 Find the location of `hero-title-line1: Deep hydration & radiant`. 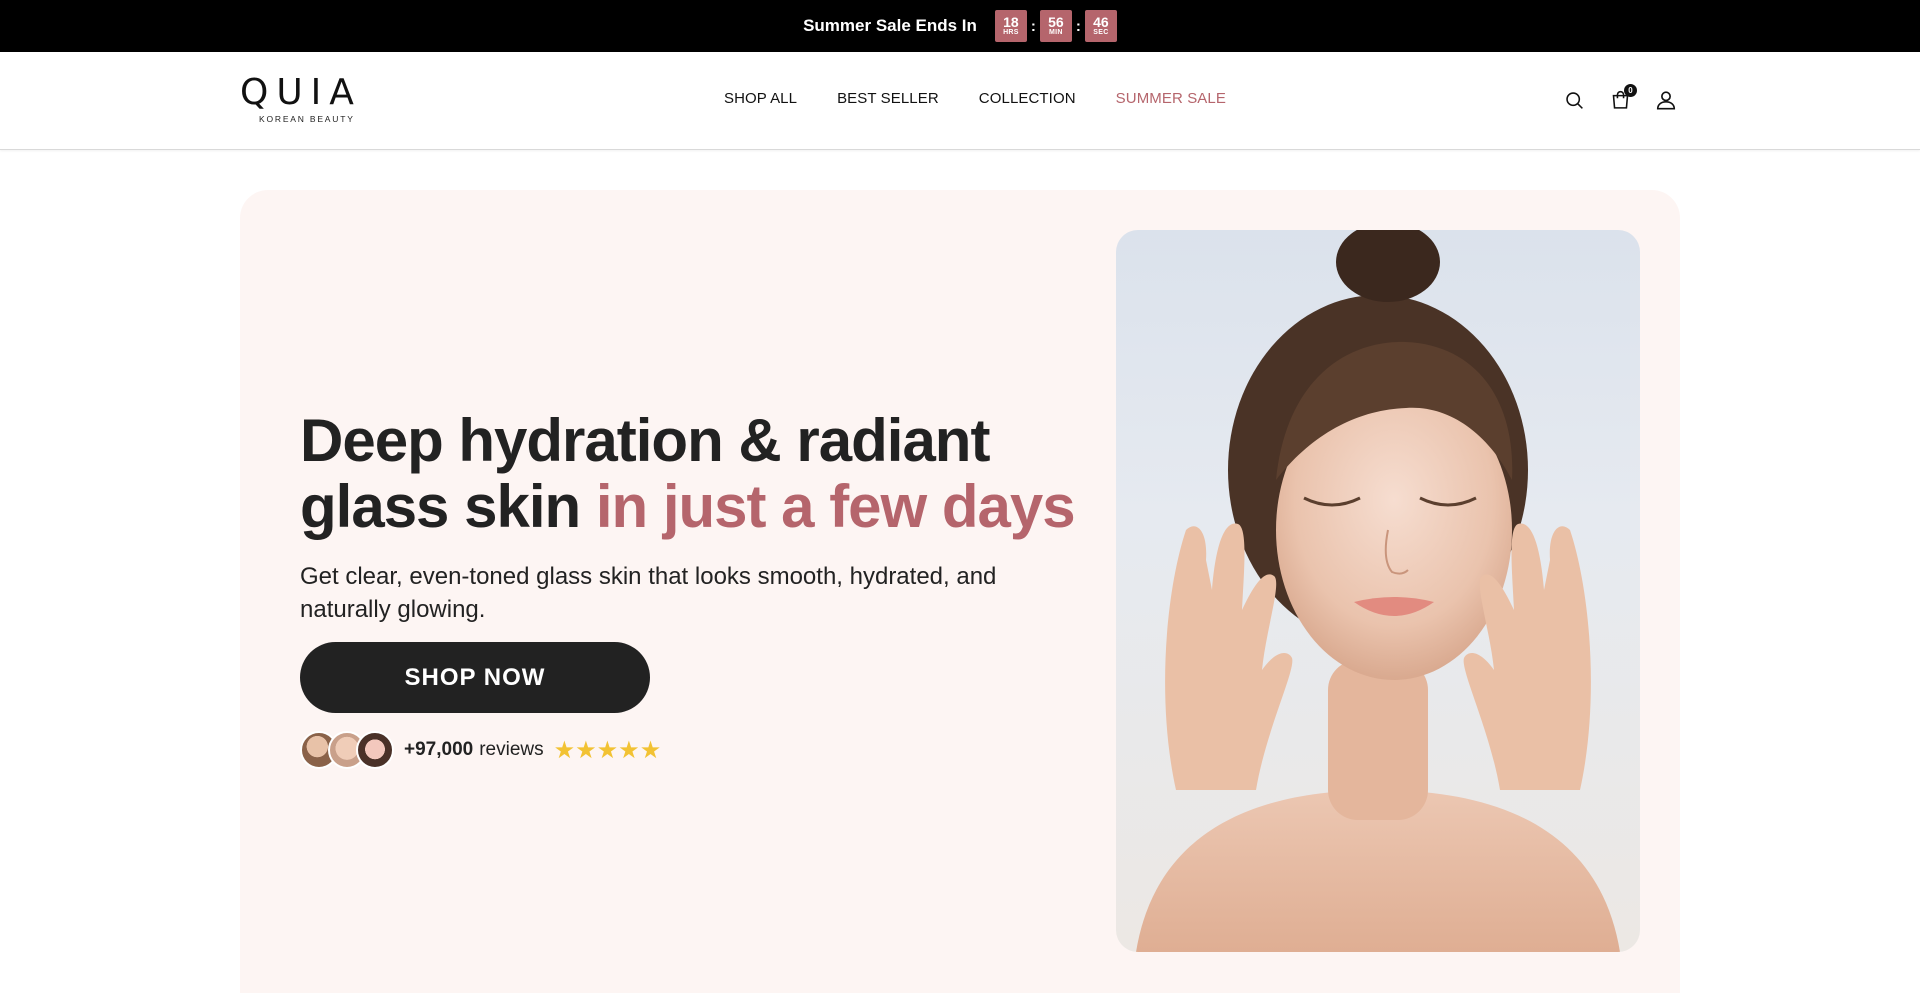

hero-title-line1: Deep hydration & radiant is located at coordinates (645, 440).